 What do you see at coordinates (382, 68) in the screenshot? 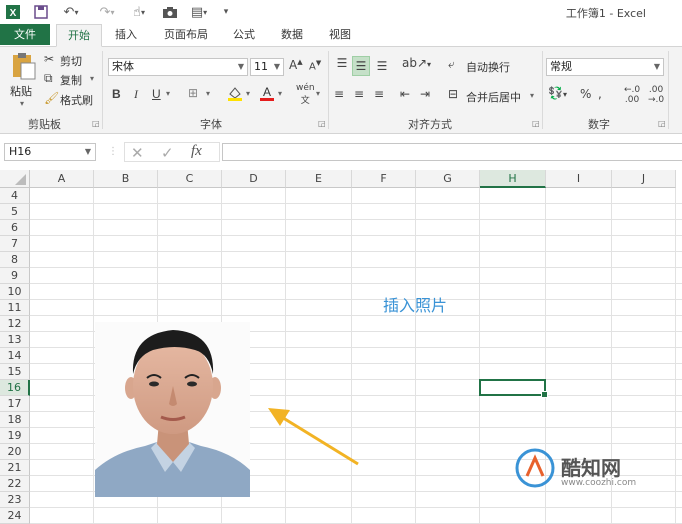
I see `bottom-align-icon: ☰` at bounding box center [382, 68].